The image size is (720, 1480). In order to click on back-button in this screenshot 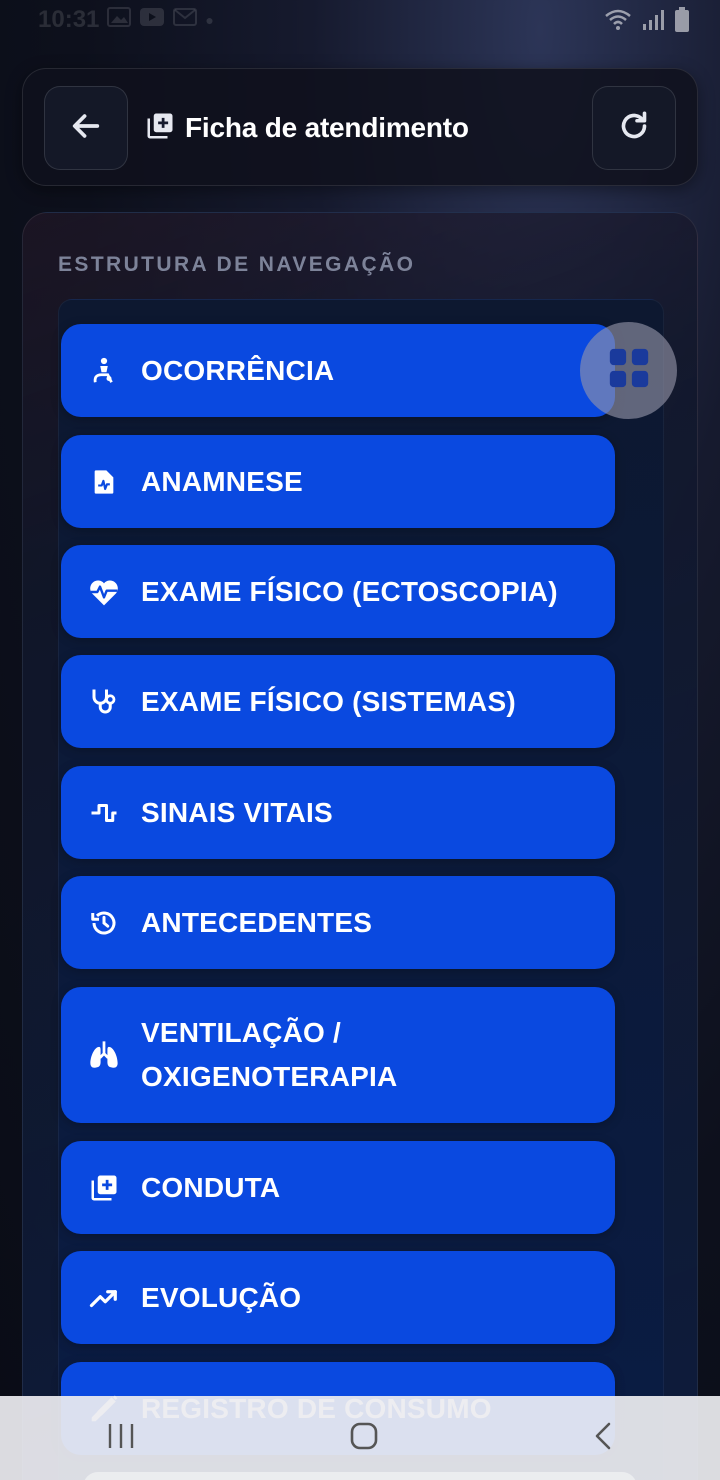, I will do `click(86, 128)`.